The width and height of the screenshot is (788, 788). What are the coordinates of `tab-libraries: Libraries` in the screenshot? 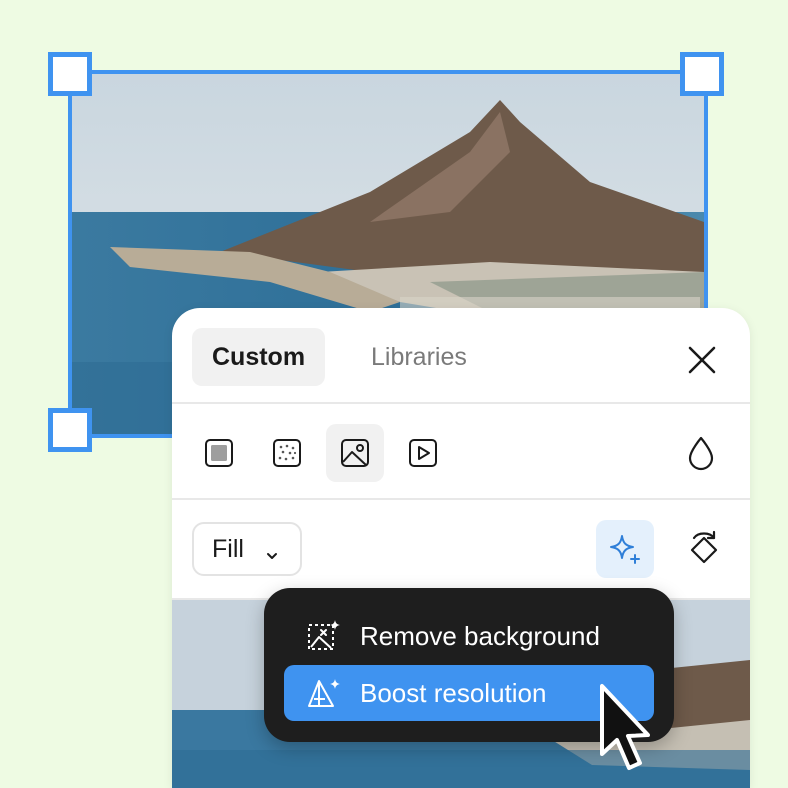 It's located at (419, 357).